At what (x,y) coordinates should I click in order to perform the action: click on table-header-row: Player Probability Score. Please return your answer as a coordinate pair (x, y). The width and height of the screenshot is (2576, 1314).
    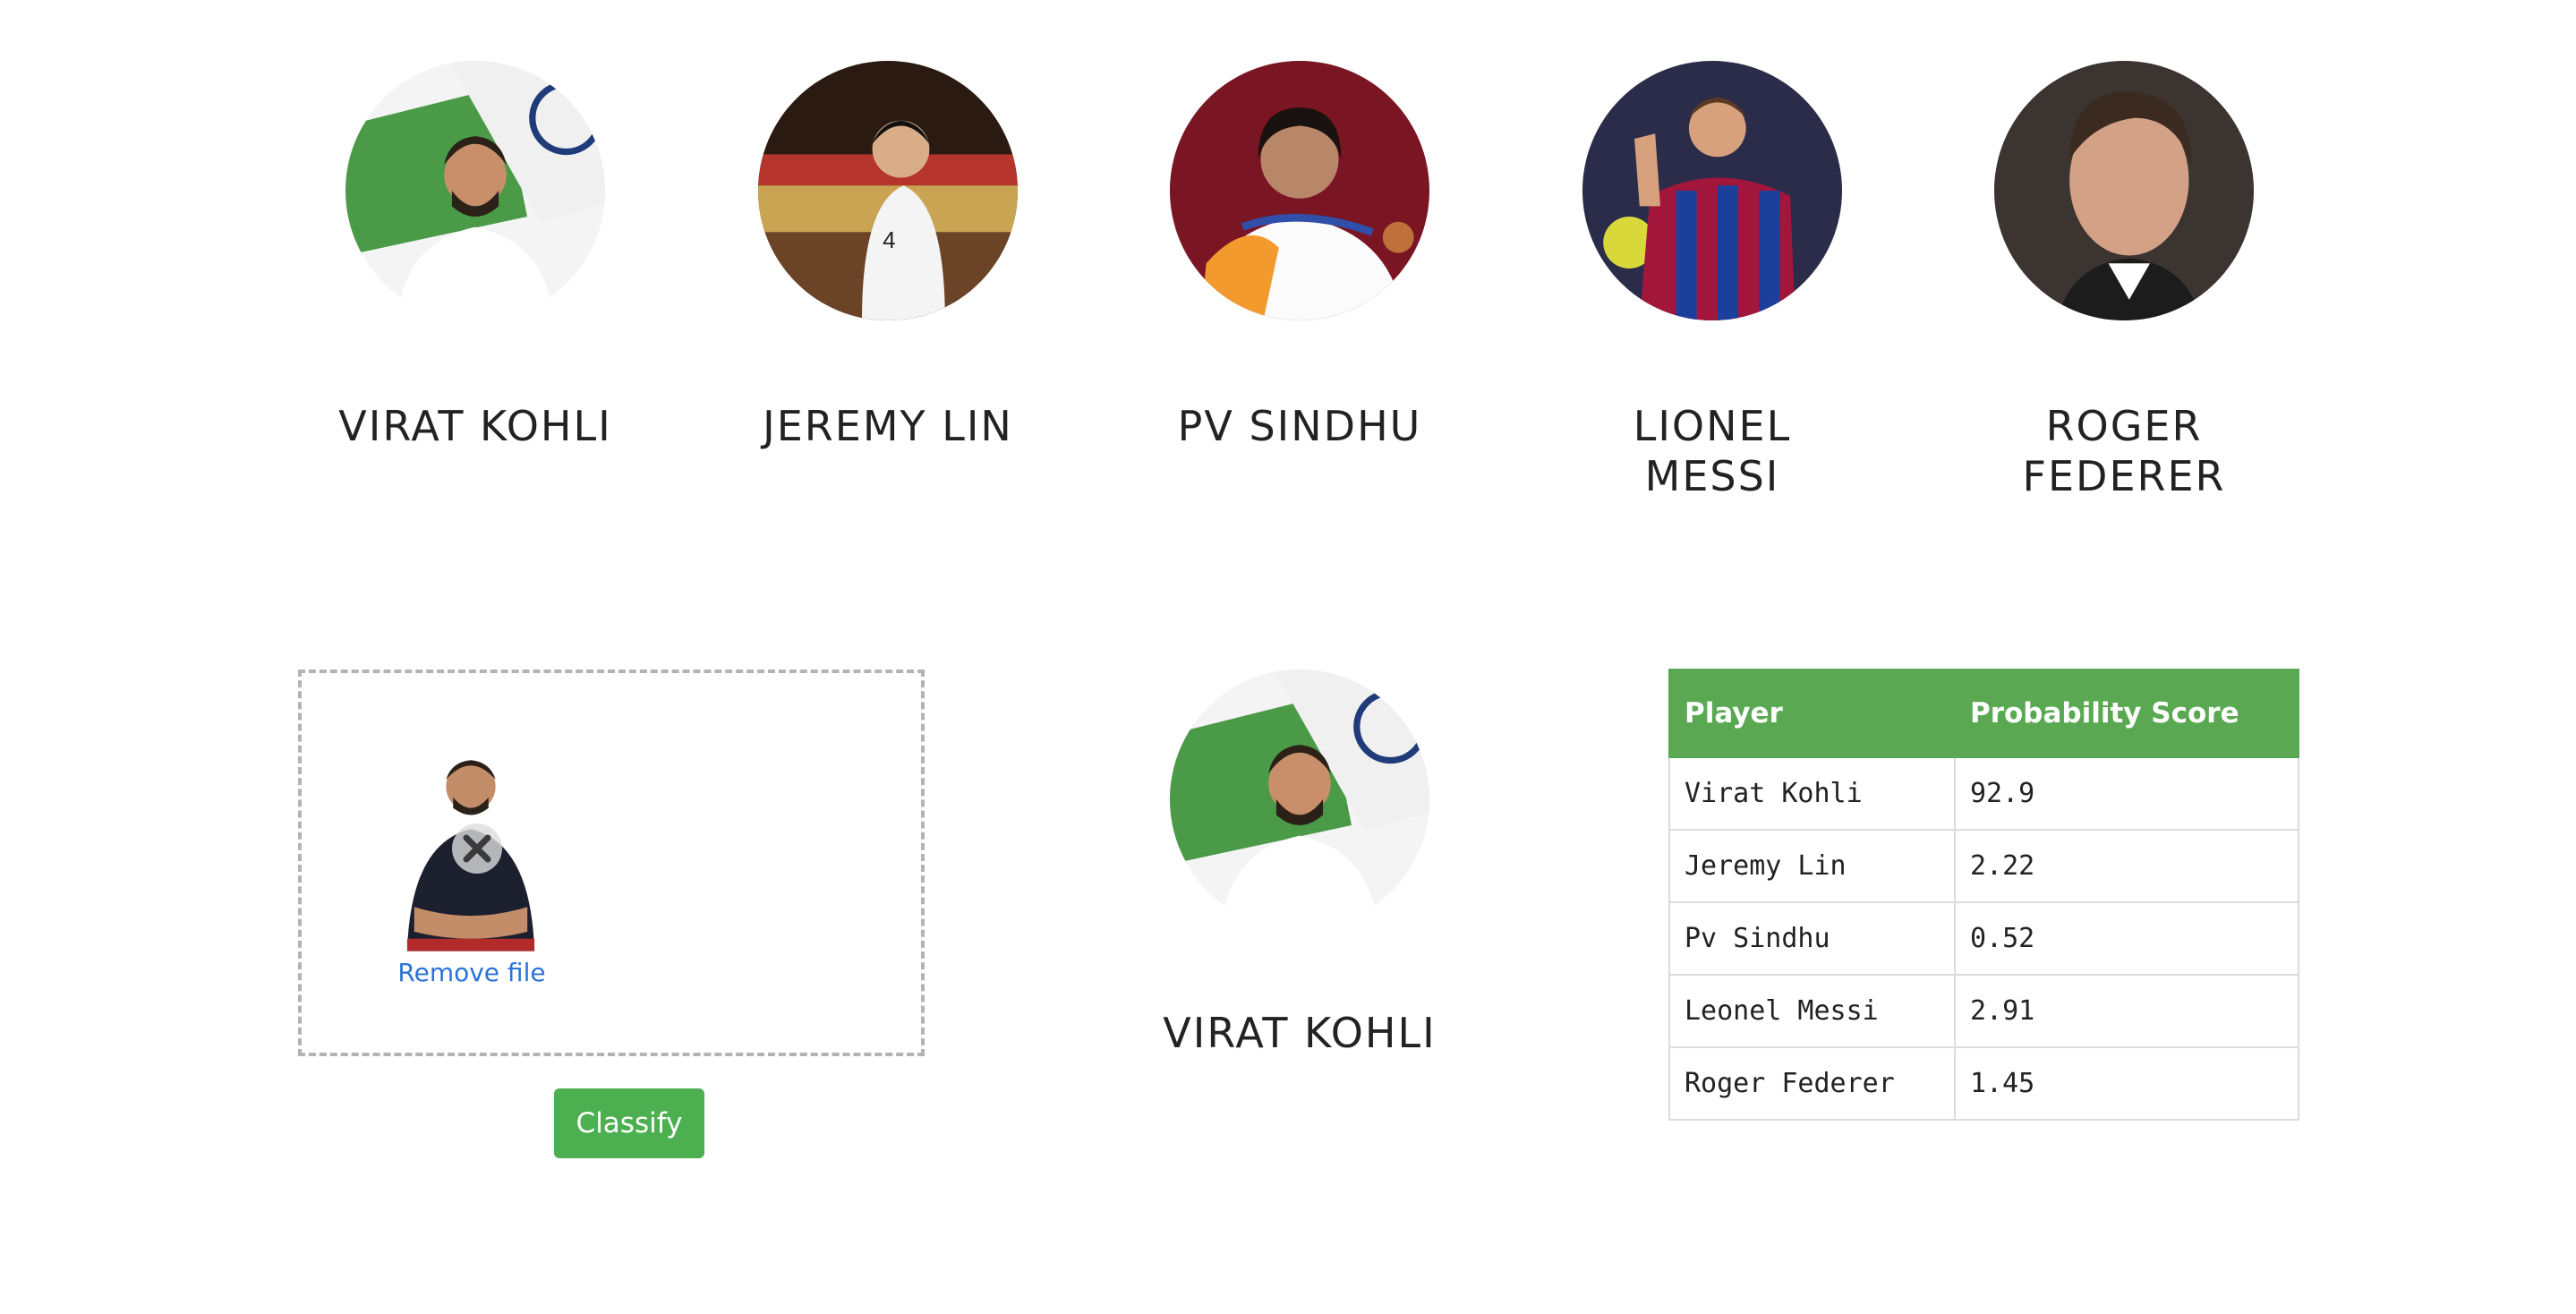
    Looking at the image, I should click on (1983, 713).